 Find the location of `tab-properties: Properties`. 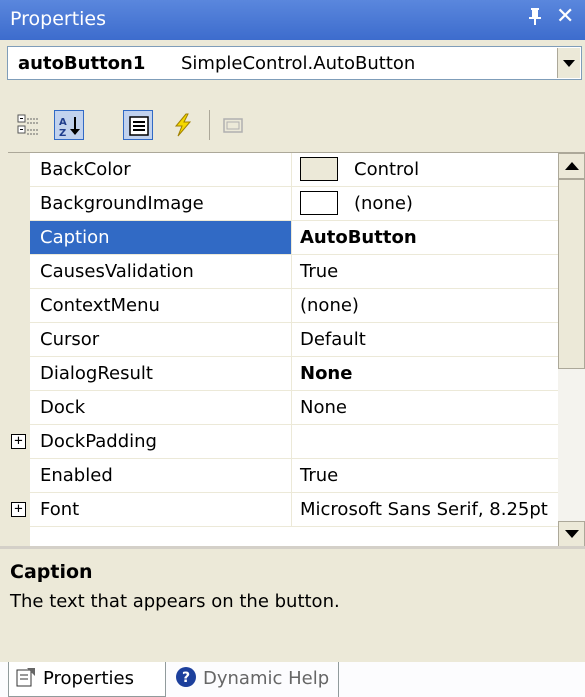

tab-properties: Properties is located at coordinates (87, 679).